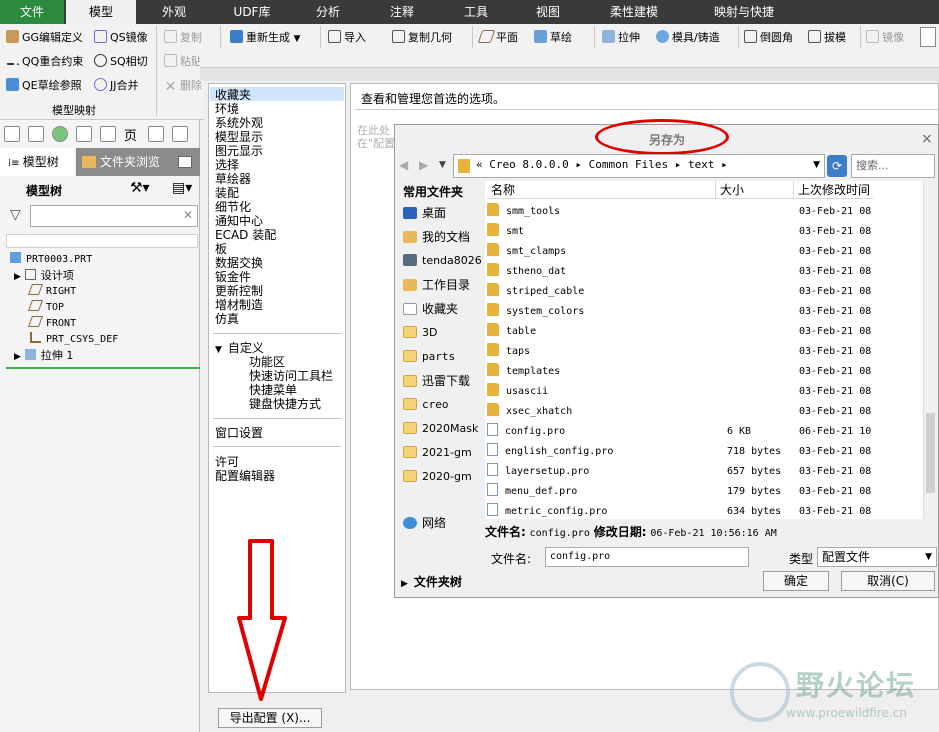  What do you see at coordinates (436, 237) in the screenshot?
I see `sidebar-my-documents: 我的文档` at bounding box center [436, 237].